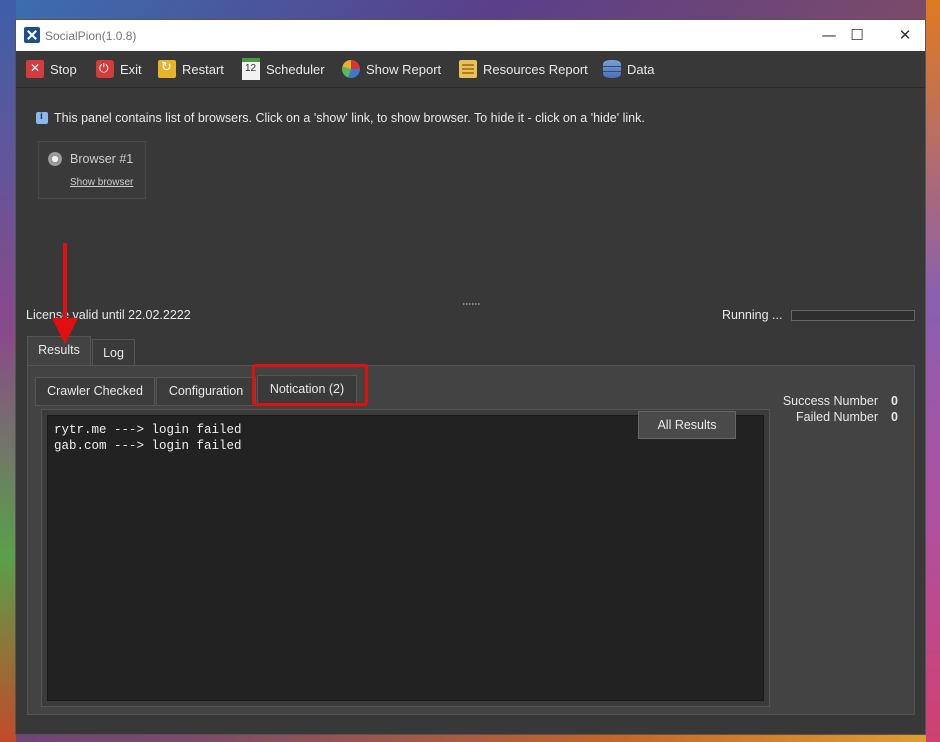  What do you see at coordinates (203, 69) in the screenshot?
I see `restart-label: Restart` at bounding box center [203, 69].